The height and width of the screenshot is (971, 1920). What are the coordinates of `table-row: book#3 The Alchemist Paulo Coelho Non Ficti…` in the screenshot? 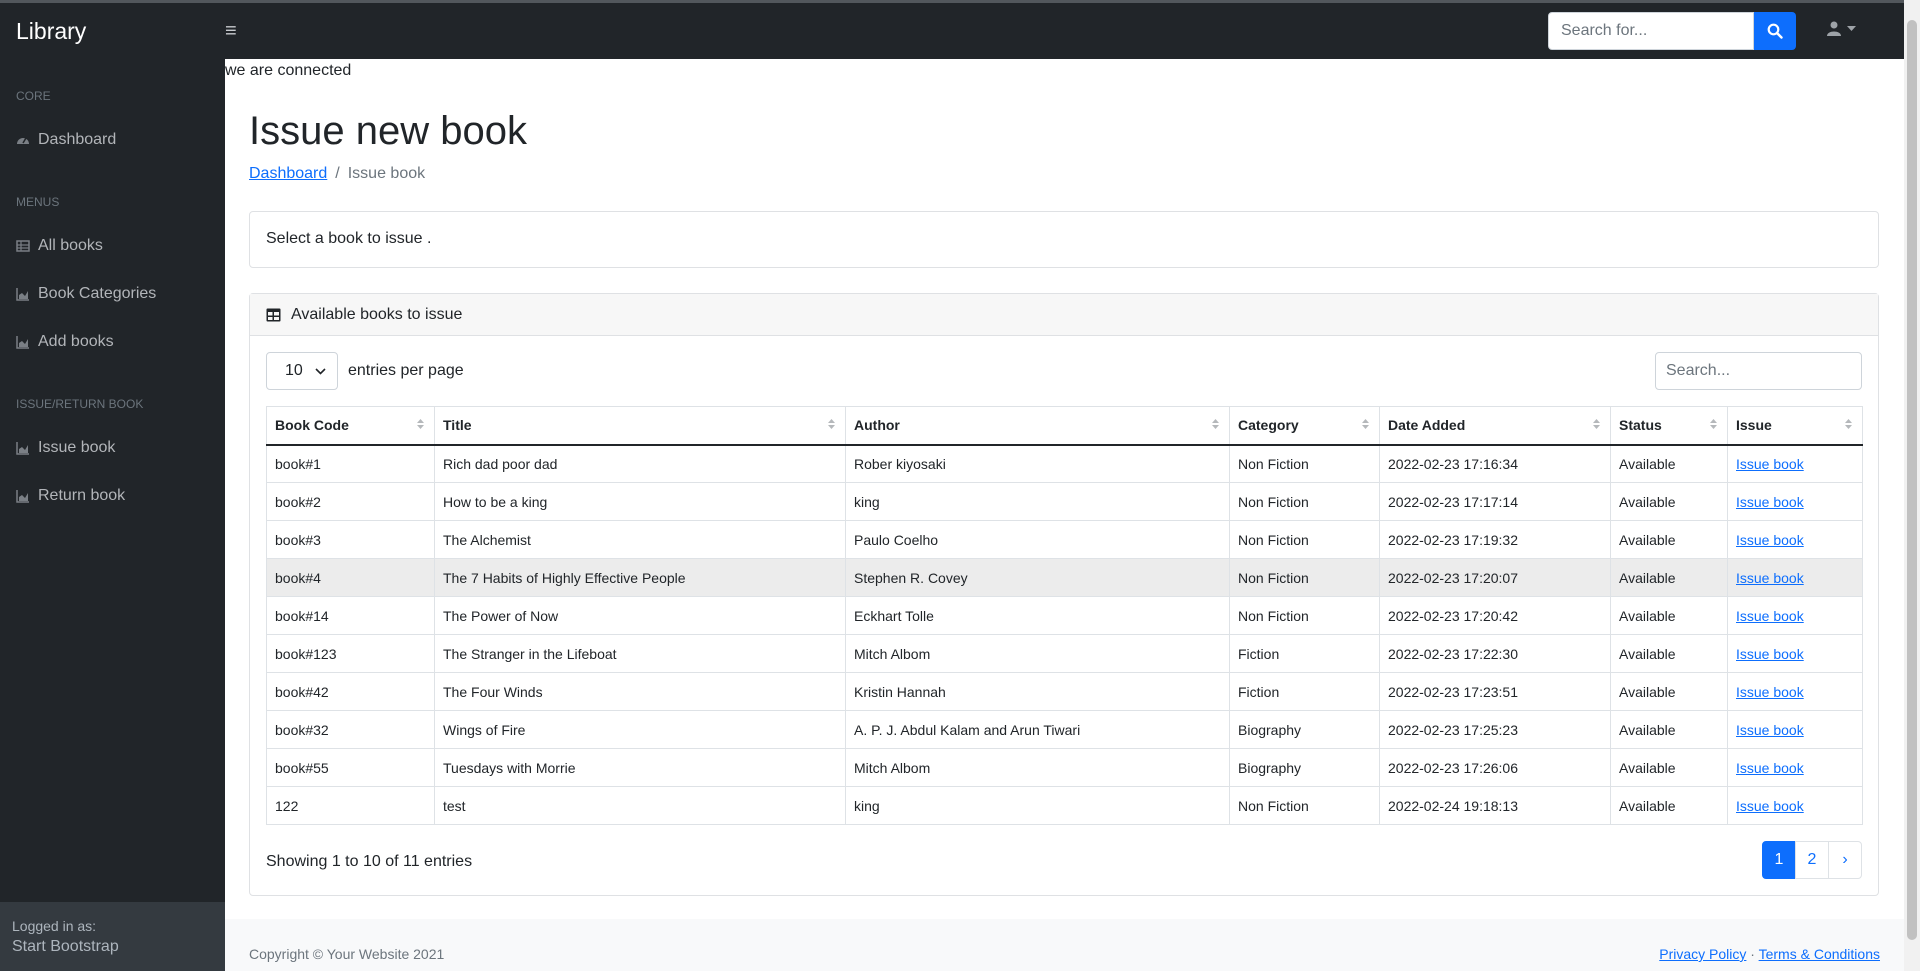 It's located at (1064, 539).